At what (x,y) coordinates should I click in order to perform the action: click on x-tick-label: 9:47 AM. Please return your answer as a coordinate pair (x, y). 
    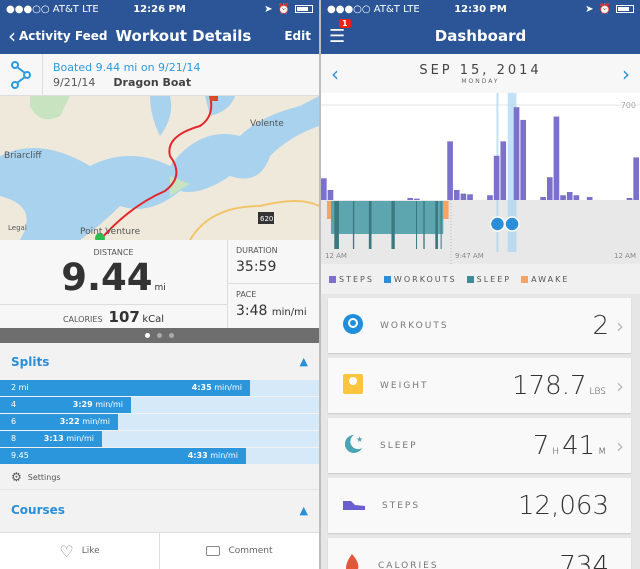
    Looking at the image, I should click on (469, 256).